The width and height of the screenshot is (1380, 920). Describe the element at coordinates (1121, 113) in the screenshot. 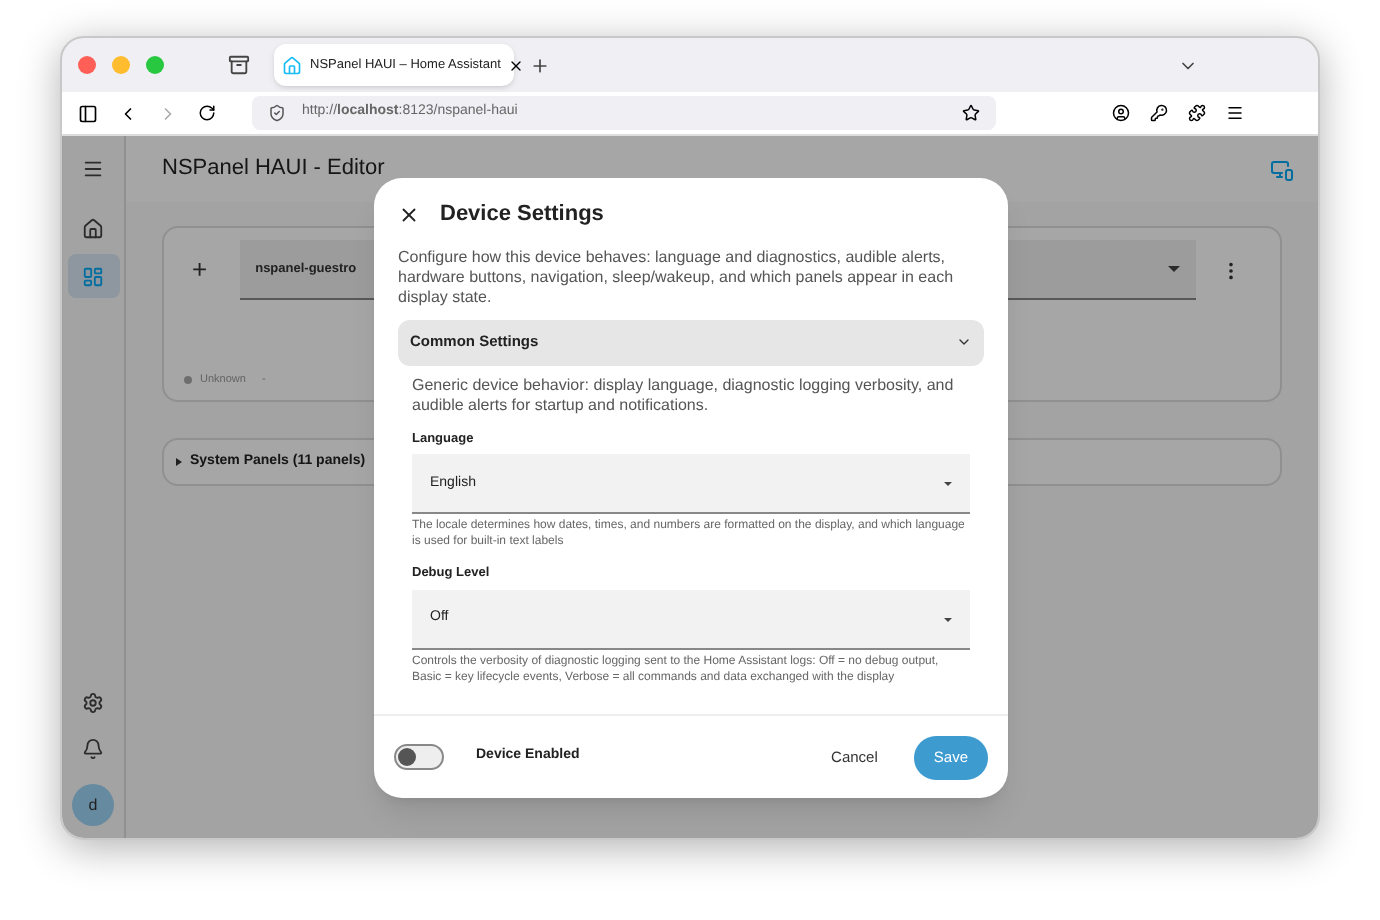

I see `account-icon` at that location.